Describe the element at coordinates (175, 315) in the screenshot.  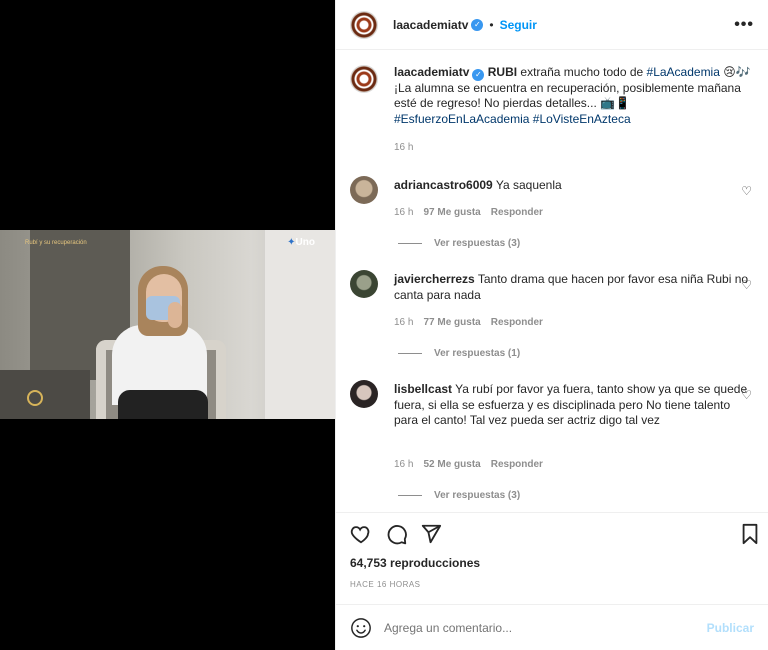
I see `person-hand` at that location.